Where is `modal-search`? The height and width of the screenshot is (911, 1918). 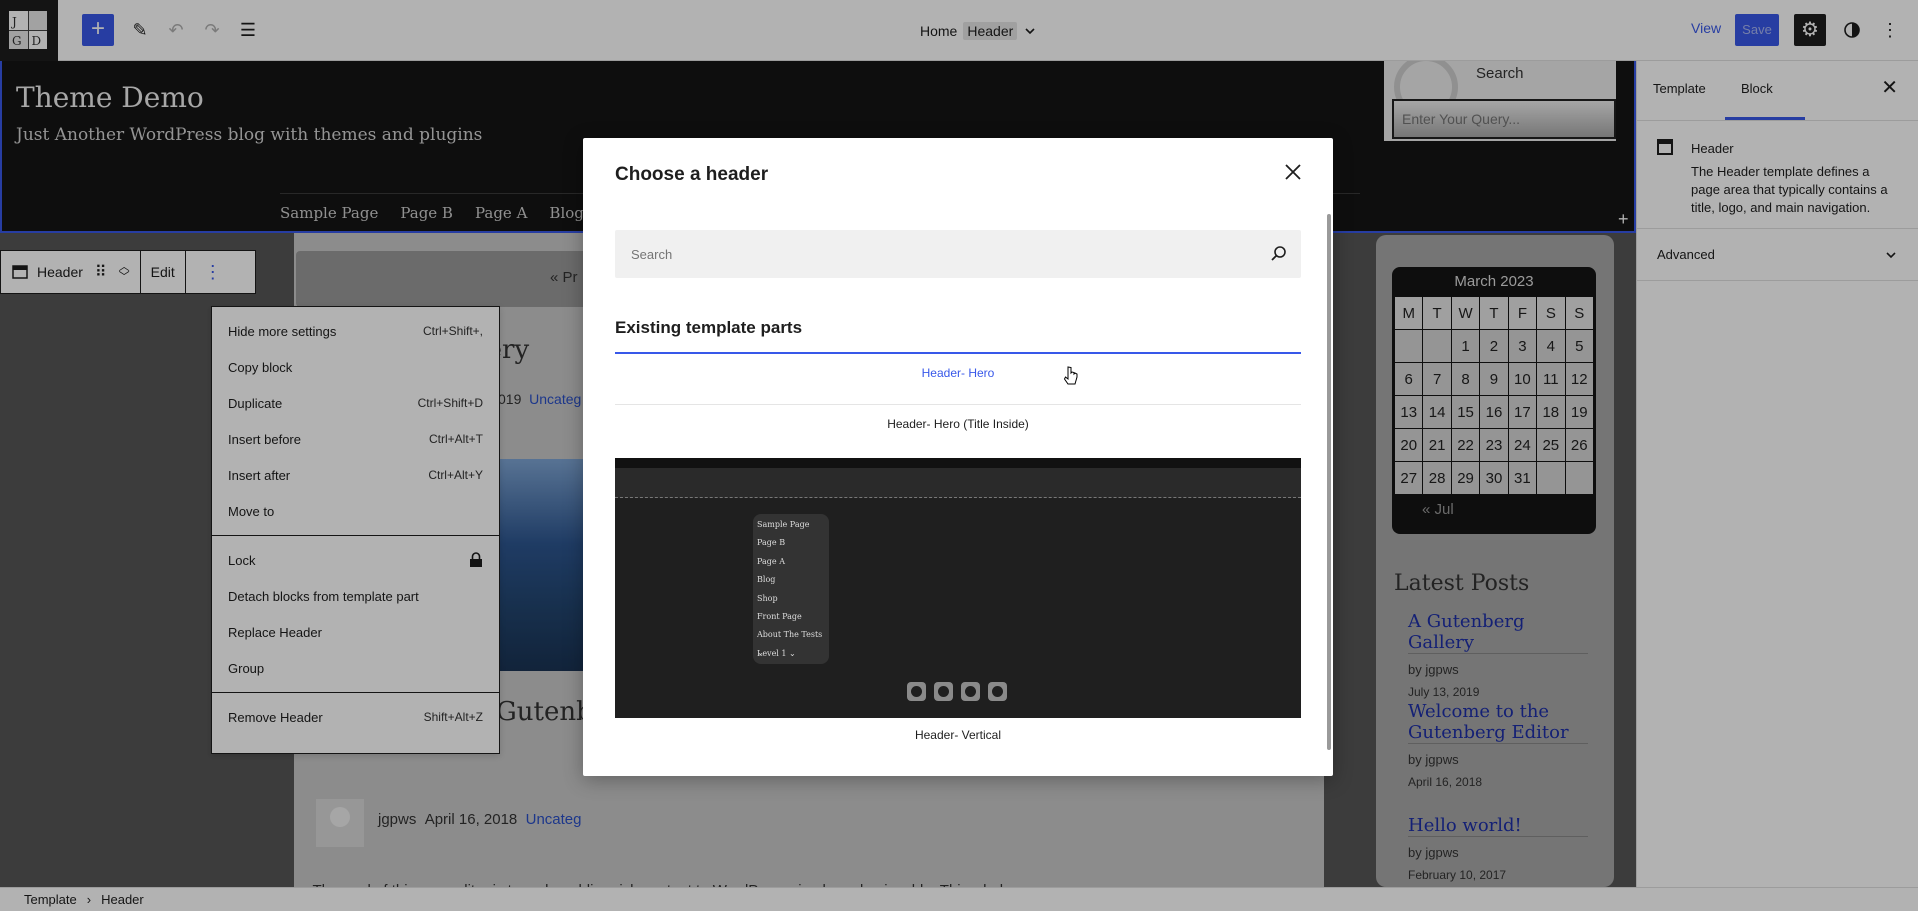 modal-search is located at coordinates (958, 254).